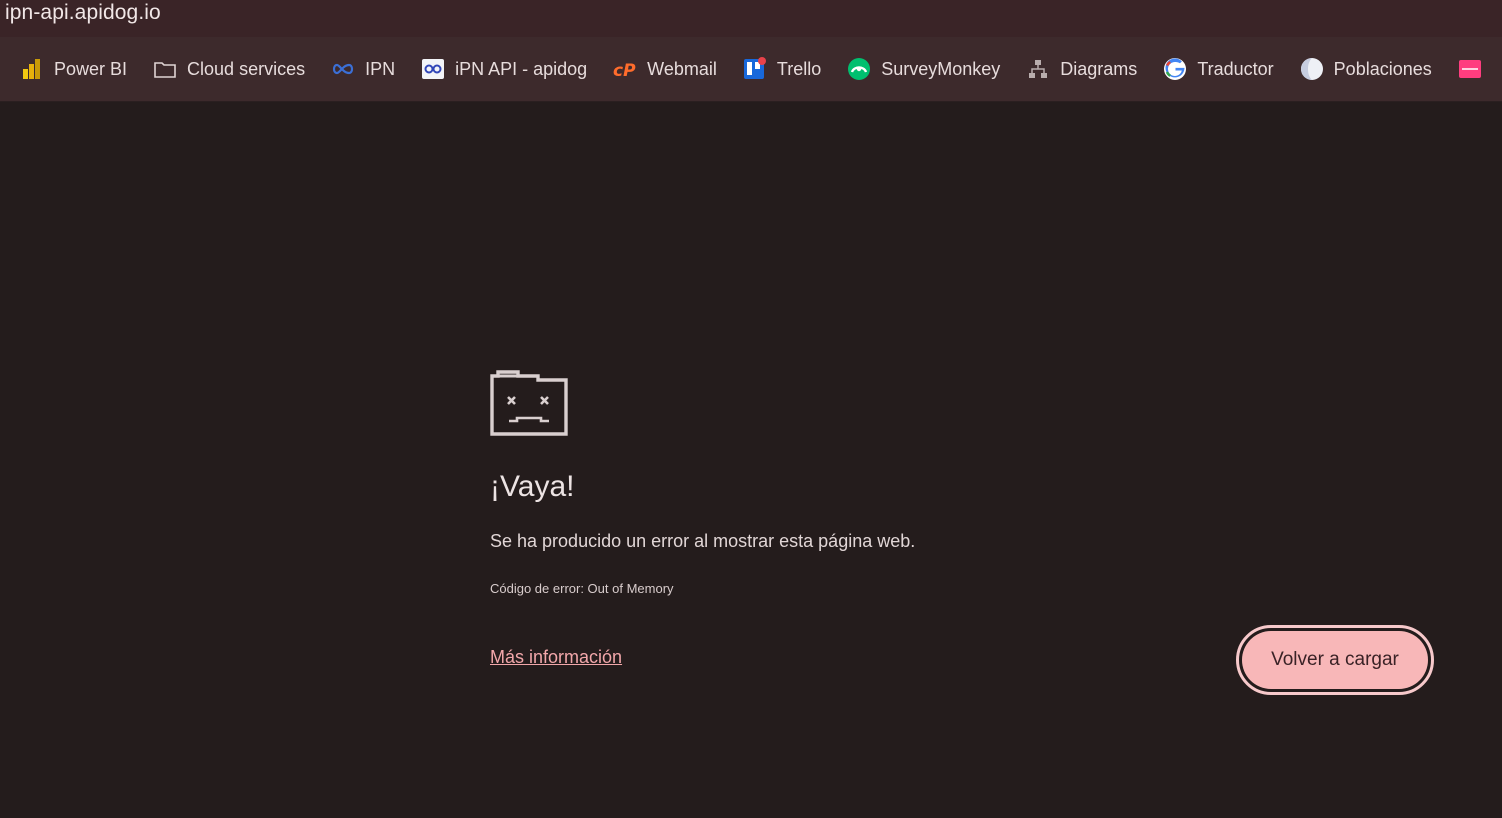 Image resolution: width=1502 pixels, height=818 pixels. I want to click on bookmark-trello: Trello, so click(772, 69).